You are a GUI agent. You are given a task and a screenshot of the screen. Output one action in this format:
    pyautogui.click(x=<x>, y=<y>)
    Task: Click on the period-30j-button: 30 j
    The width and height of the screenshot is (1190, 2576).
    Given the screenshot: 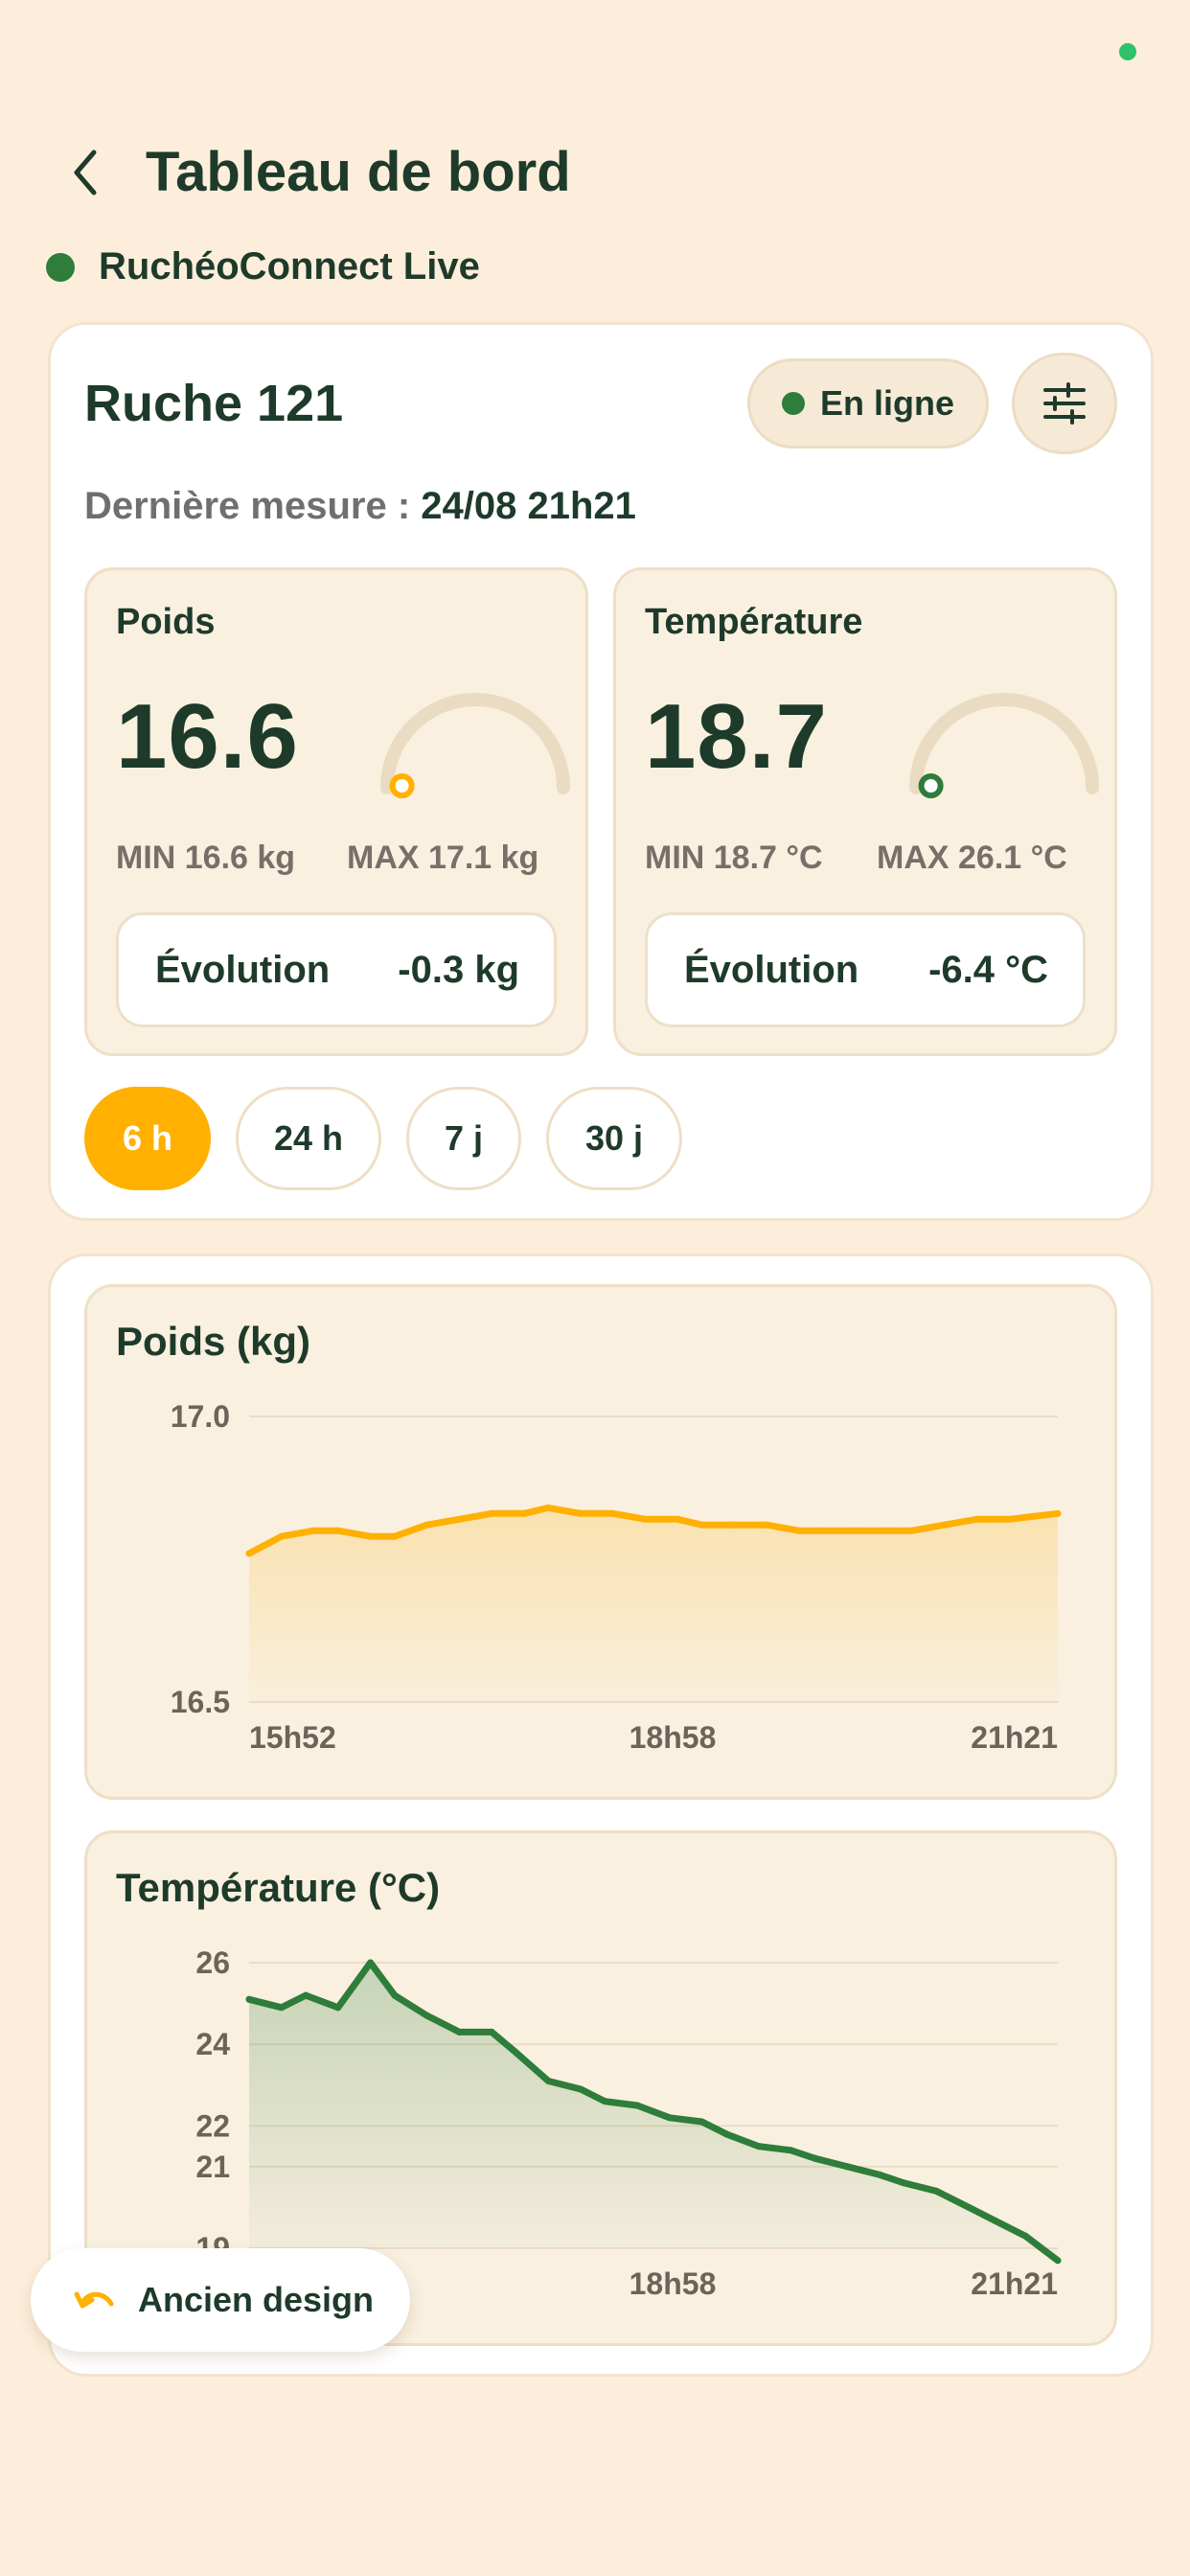 What is the action you would take?
    pyautogui.click(x=614, y=1138)
    